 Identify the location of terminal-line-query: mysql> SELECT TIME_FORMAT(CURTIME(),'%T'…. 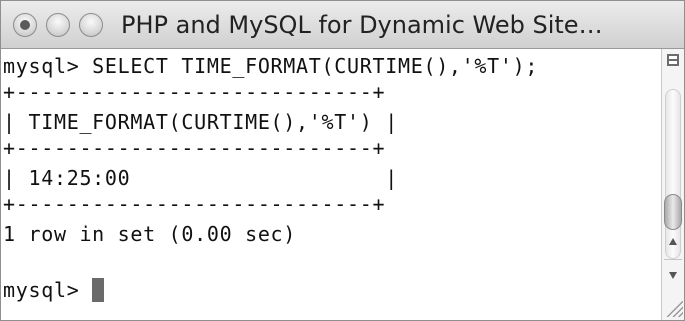
(271, 66).